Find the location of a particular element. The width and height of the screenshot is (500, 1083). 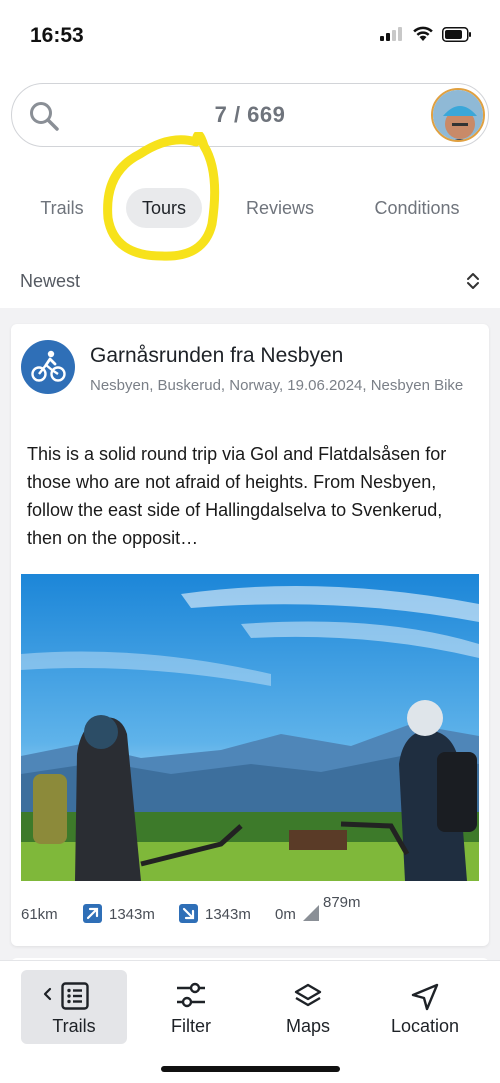

elevation-icon is located at coordinates (311, 913).